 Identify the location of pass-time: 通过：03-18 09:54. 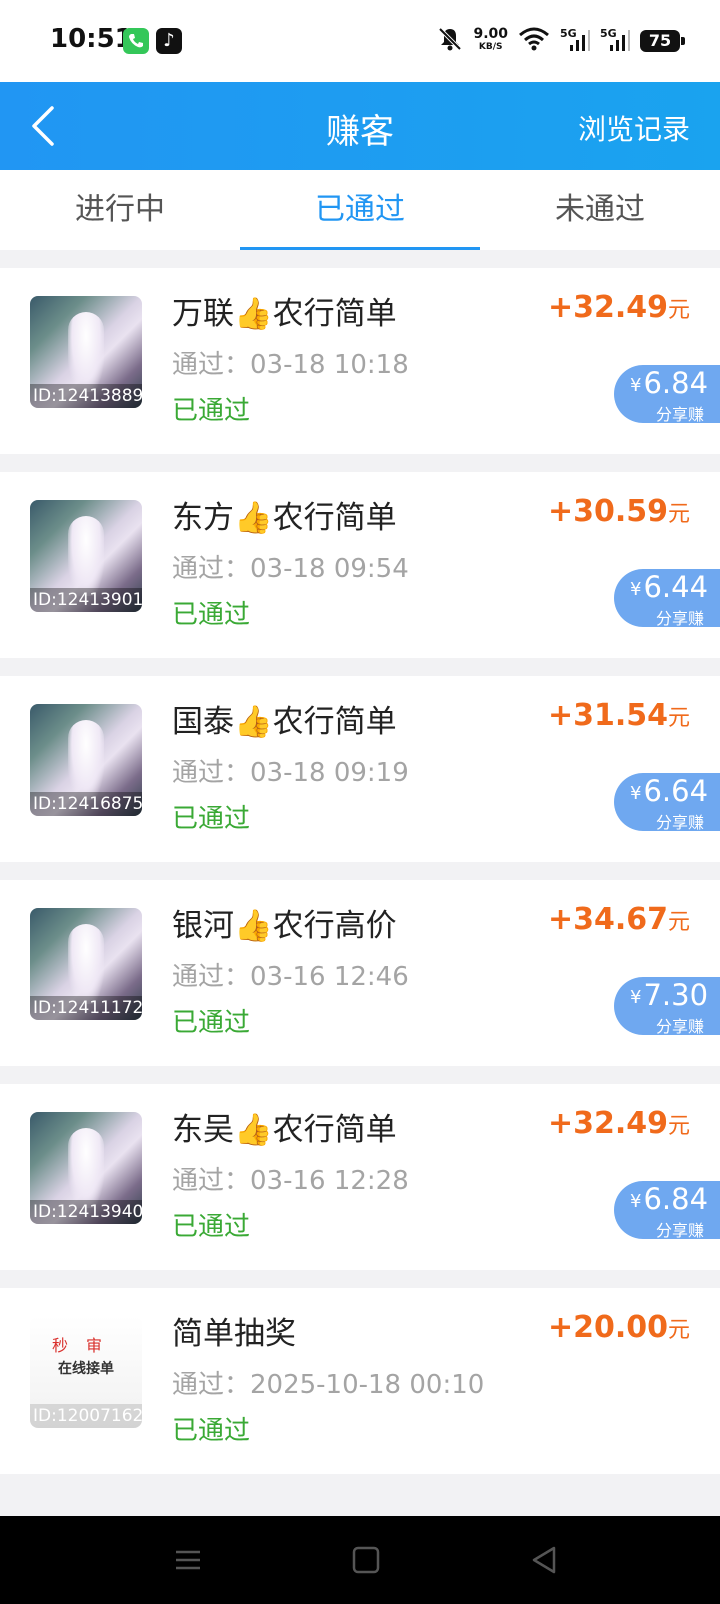
(290, 569).